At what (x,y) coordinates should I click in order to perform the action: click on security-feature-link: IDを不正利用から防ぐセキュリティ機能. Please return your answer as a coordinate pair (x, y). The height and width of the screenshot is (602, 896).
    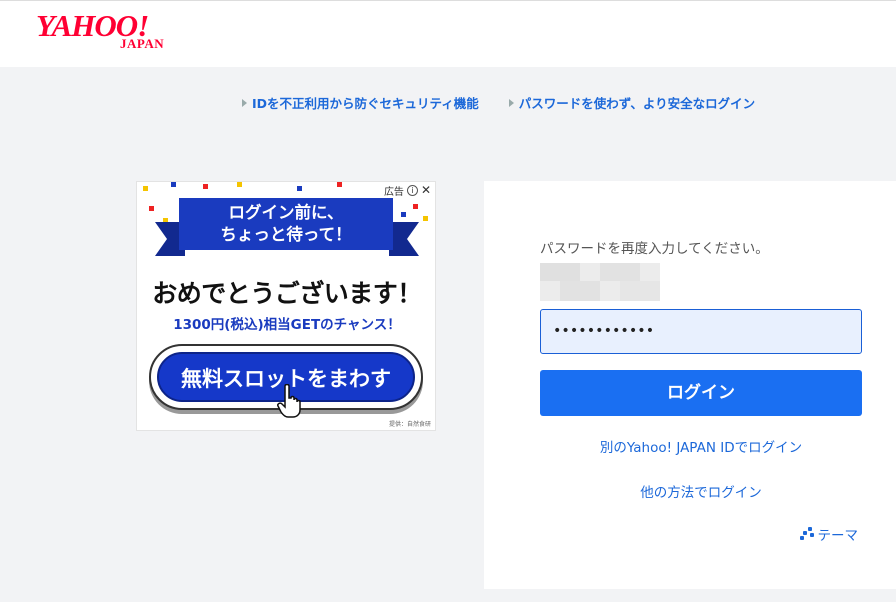
    Looking at the image, I should click on (360, 102).